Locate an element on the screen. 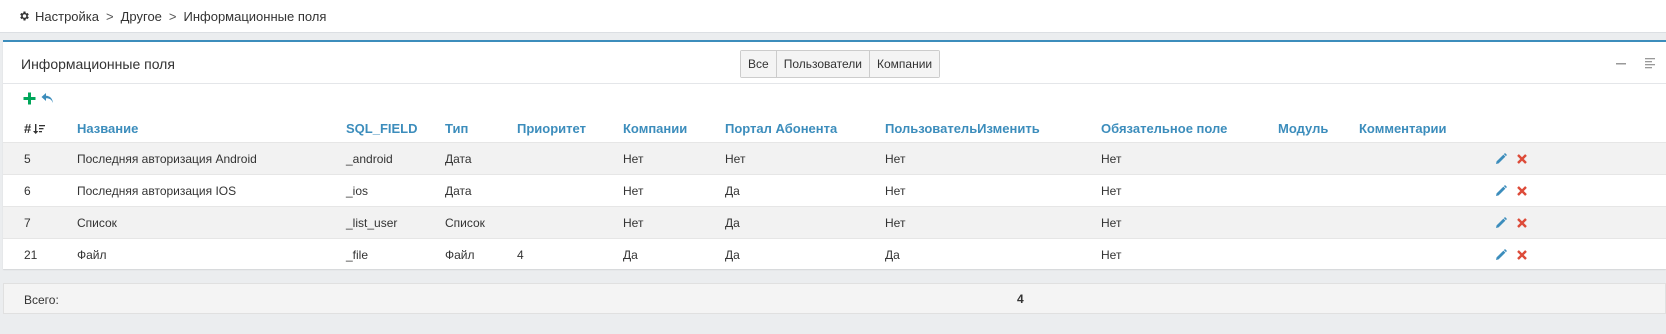 The height and width of the screenshot is (334, 1666). cell-id: 21 is located at coordinates (31, 255).